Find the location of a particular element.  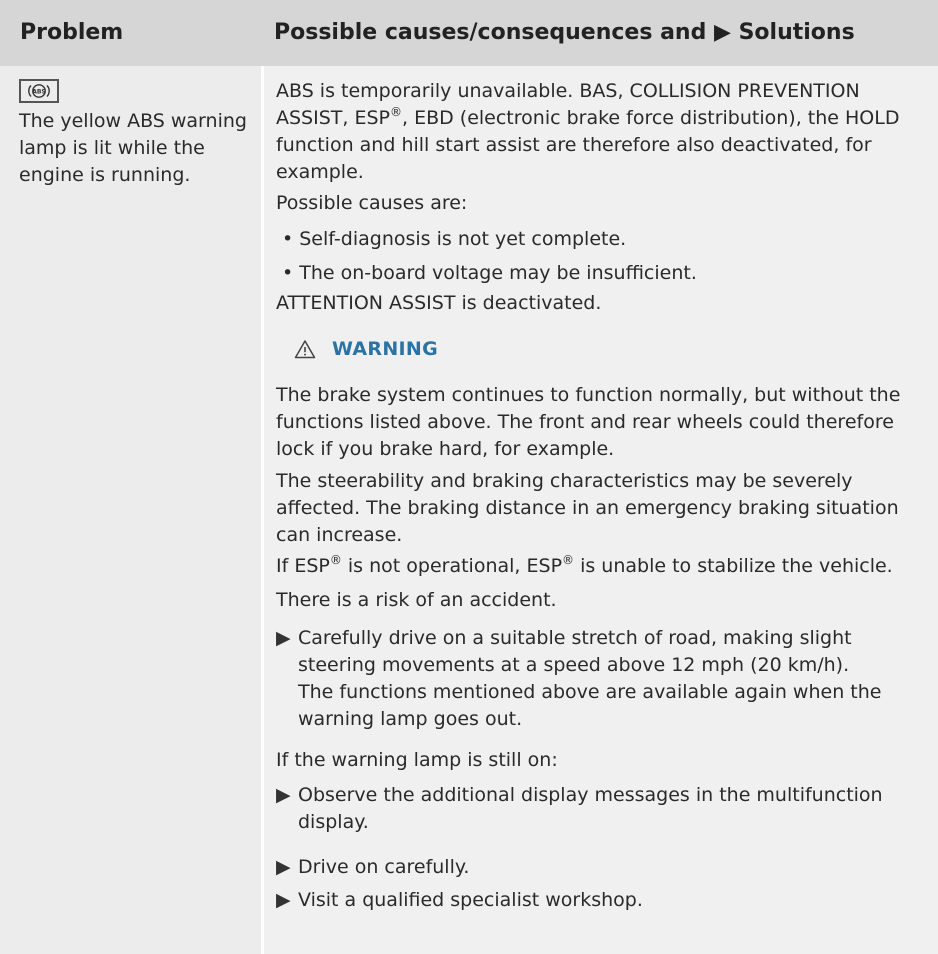

attention-assist-note: ATTENTION ASSIST is deactivated. is located at coordinates (439, 303).